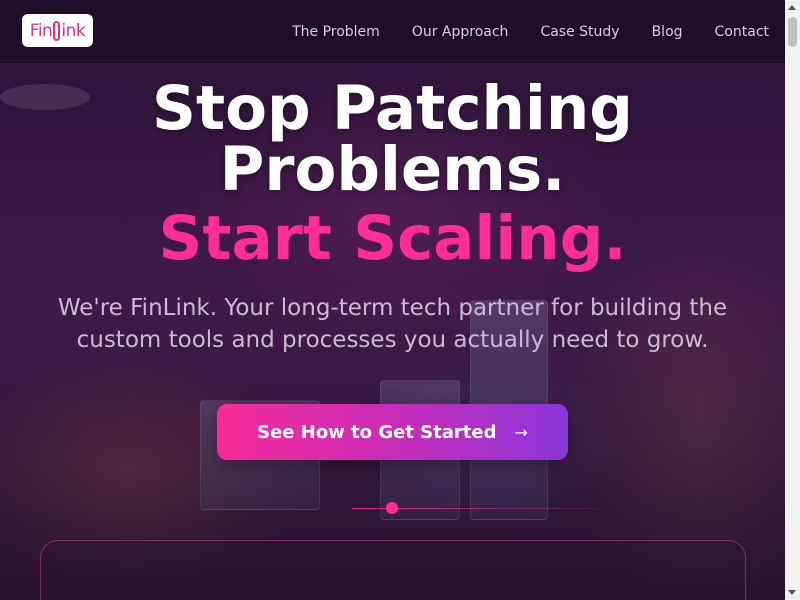  I want to click on cta-label: See How to Get Started, so click(377, 432).